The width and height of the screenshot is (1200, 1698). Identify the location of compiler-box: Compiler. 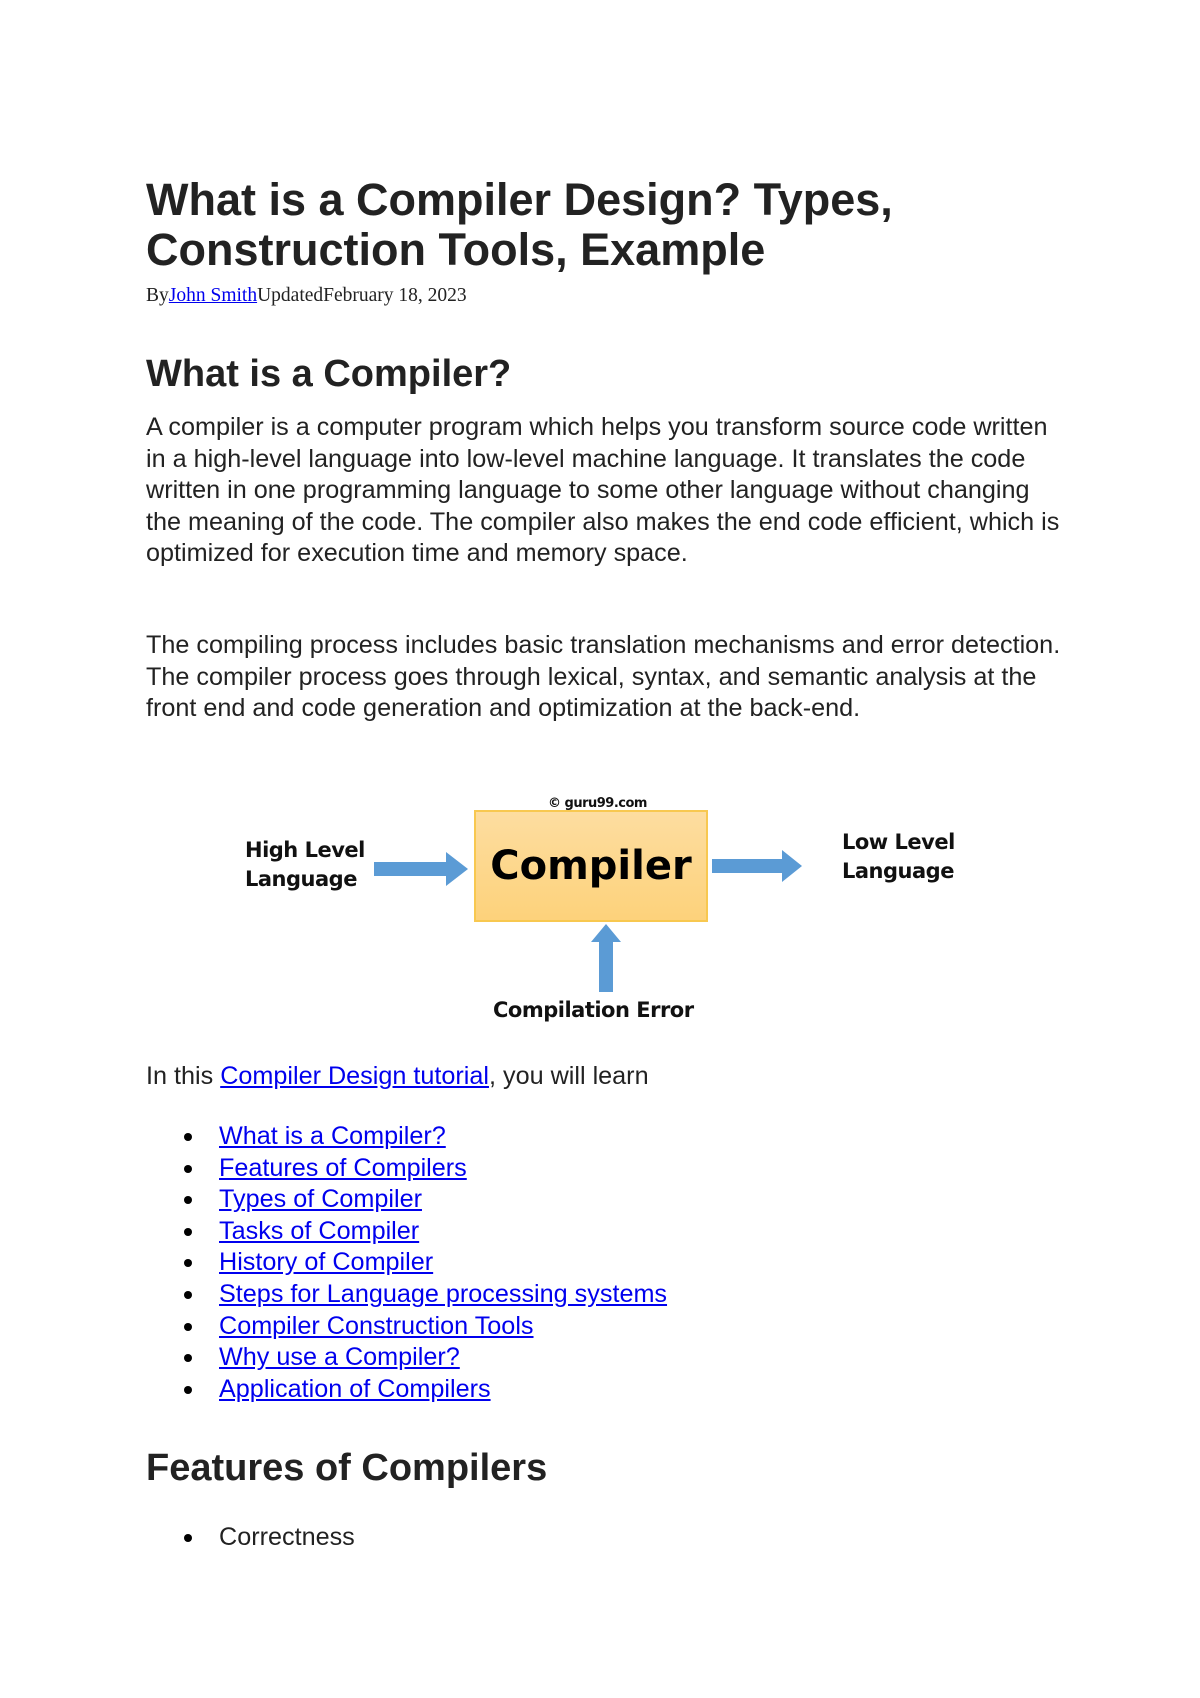
(591, 866).